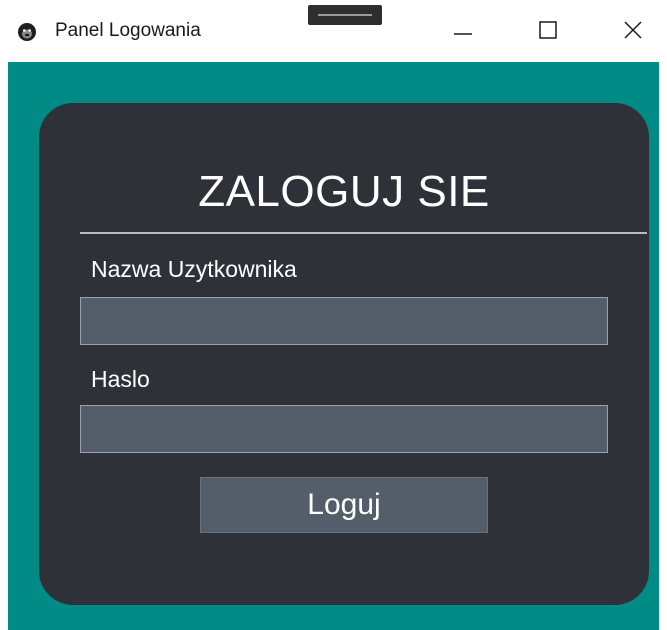  I want to click on close-button, so click(633, 32).